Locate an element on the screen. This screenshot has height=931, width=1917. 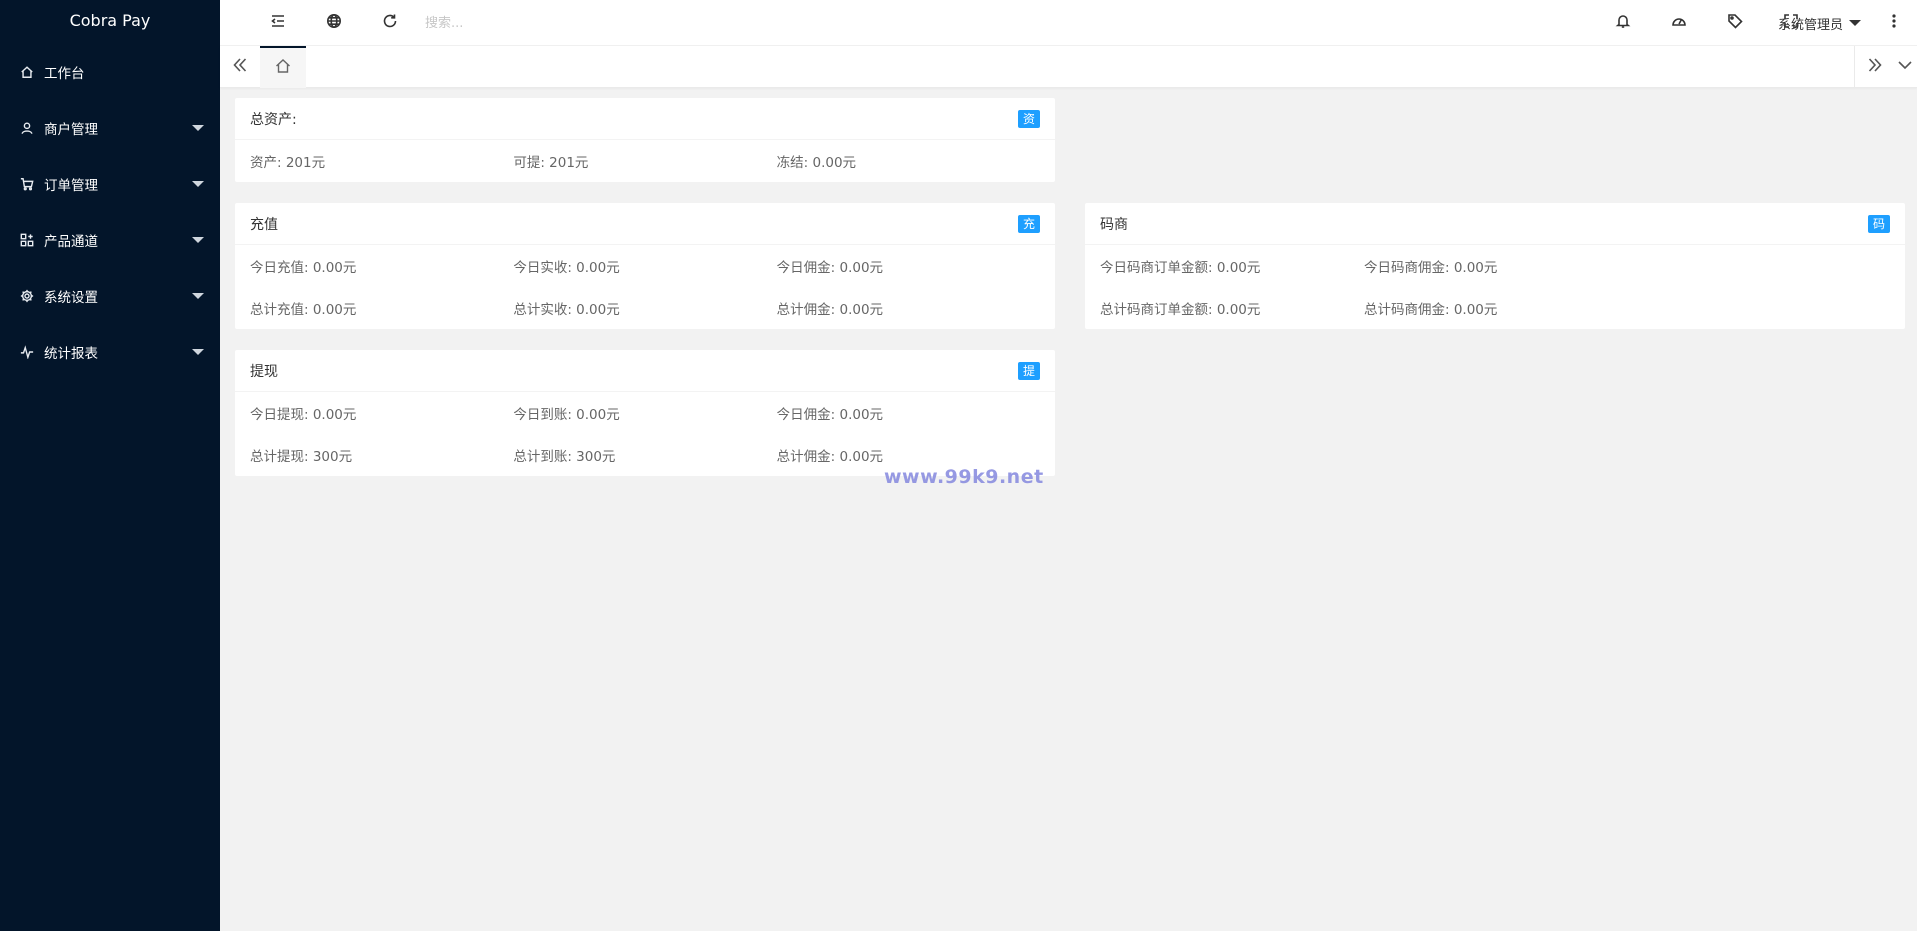
stats-row: 总计码商订单金额: 0.00元 总计码商佣金: 0.00元 is located at coordinates (1495, 308).